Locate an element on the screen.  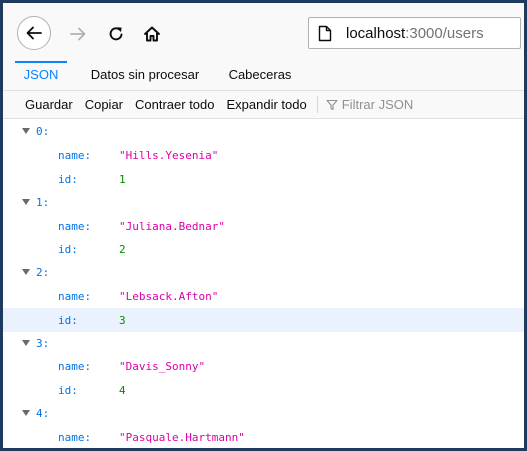
viewer-tabs: JSON Datos sin procesar Cabeceras is located at coordinates (263, 76).